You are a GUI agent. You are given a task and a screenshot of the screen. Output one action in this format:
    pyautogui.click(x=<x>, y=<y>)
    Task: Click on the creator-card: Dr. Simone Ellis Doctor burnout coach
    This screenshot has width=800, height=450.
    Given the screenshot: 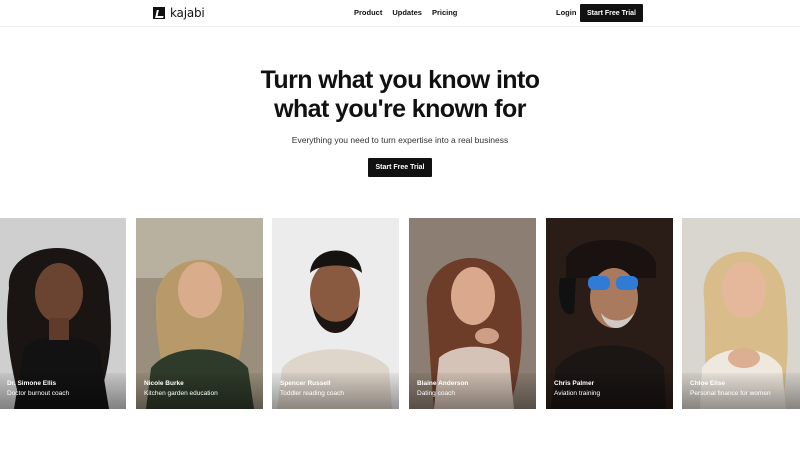 What is the action you would take?
    pyautogui.click(x=63, y=313)
    